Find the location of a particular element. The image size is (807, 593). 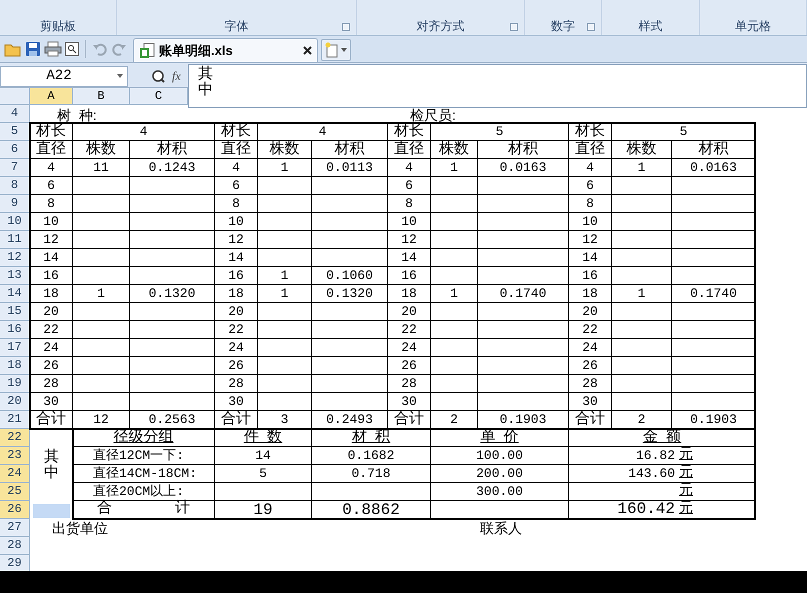

spreadsheet-file-icon is located at coordinates (147, 50).